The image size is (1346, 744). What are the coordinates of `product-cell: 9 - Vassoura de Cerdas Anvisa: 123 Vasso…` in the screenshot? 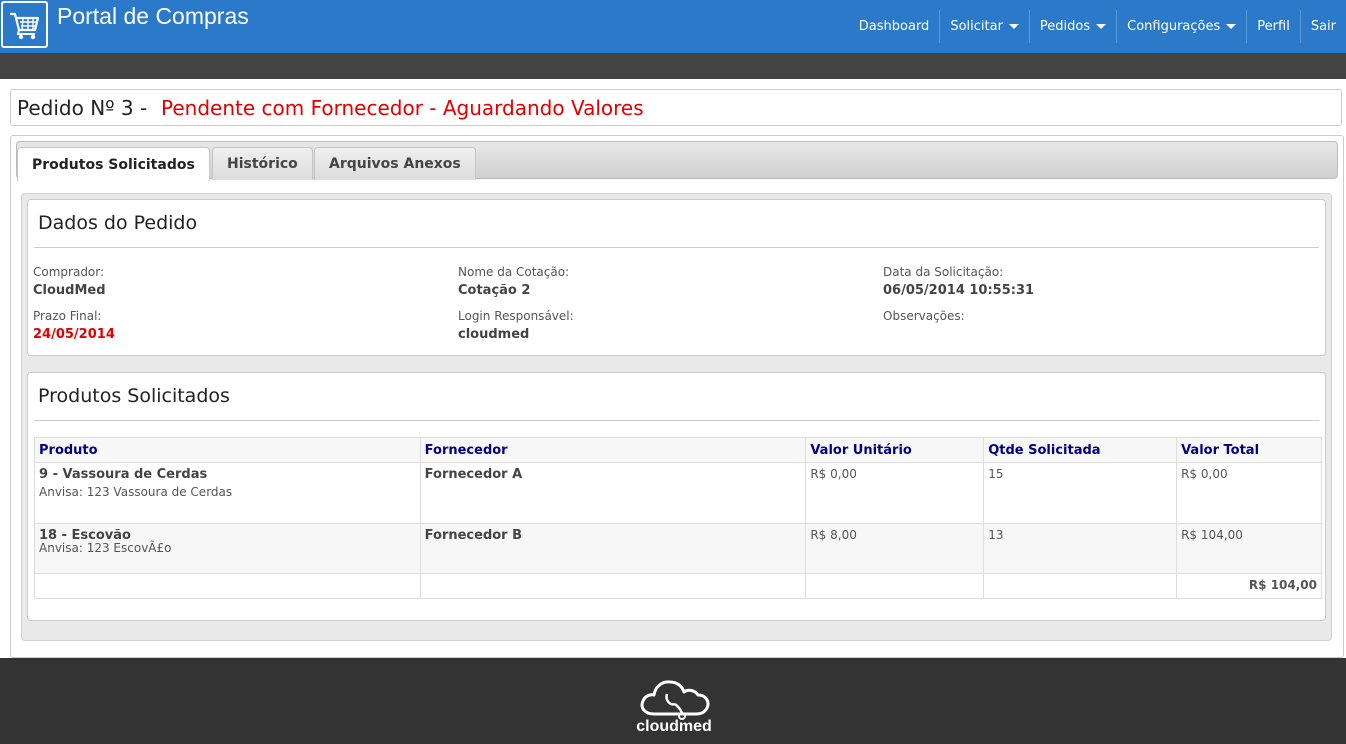 It's located at (227, 493).